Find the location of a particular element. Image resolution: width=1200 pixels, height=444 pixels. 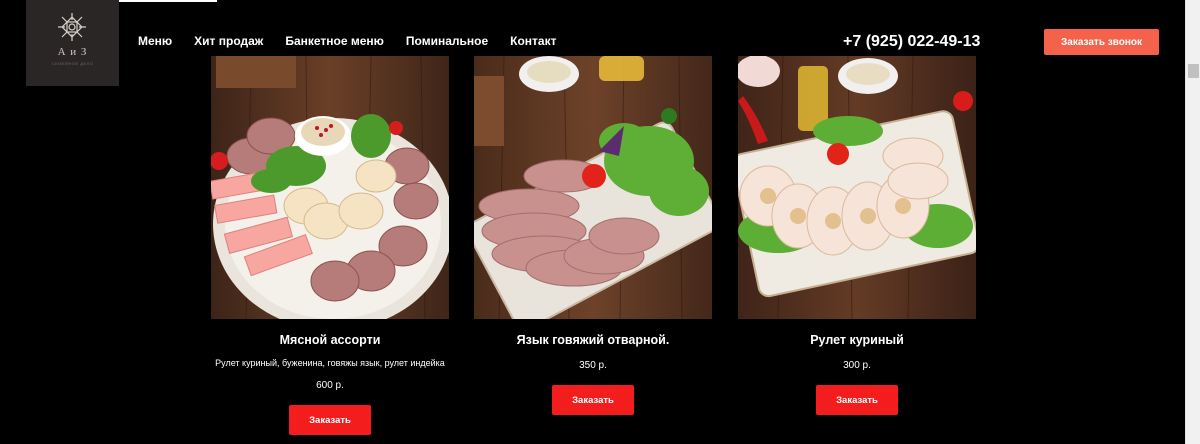

nav-item-memorial: Поминальное is located at coordinates (447, 41).